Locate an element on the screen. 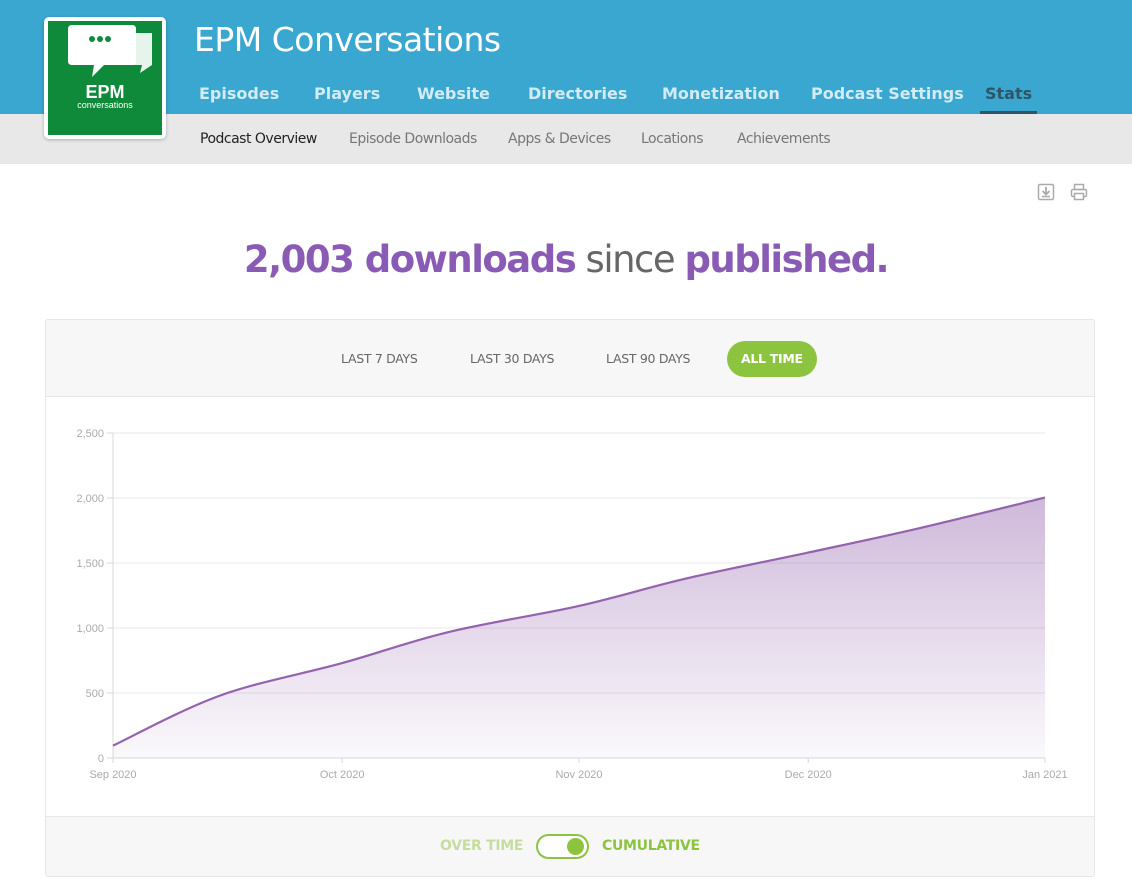  toggle-cumulative-label: CUMULATIVE is located at coordinates (651, 846).